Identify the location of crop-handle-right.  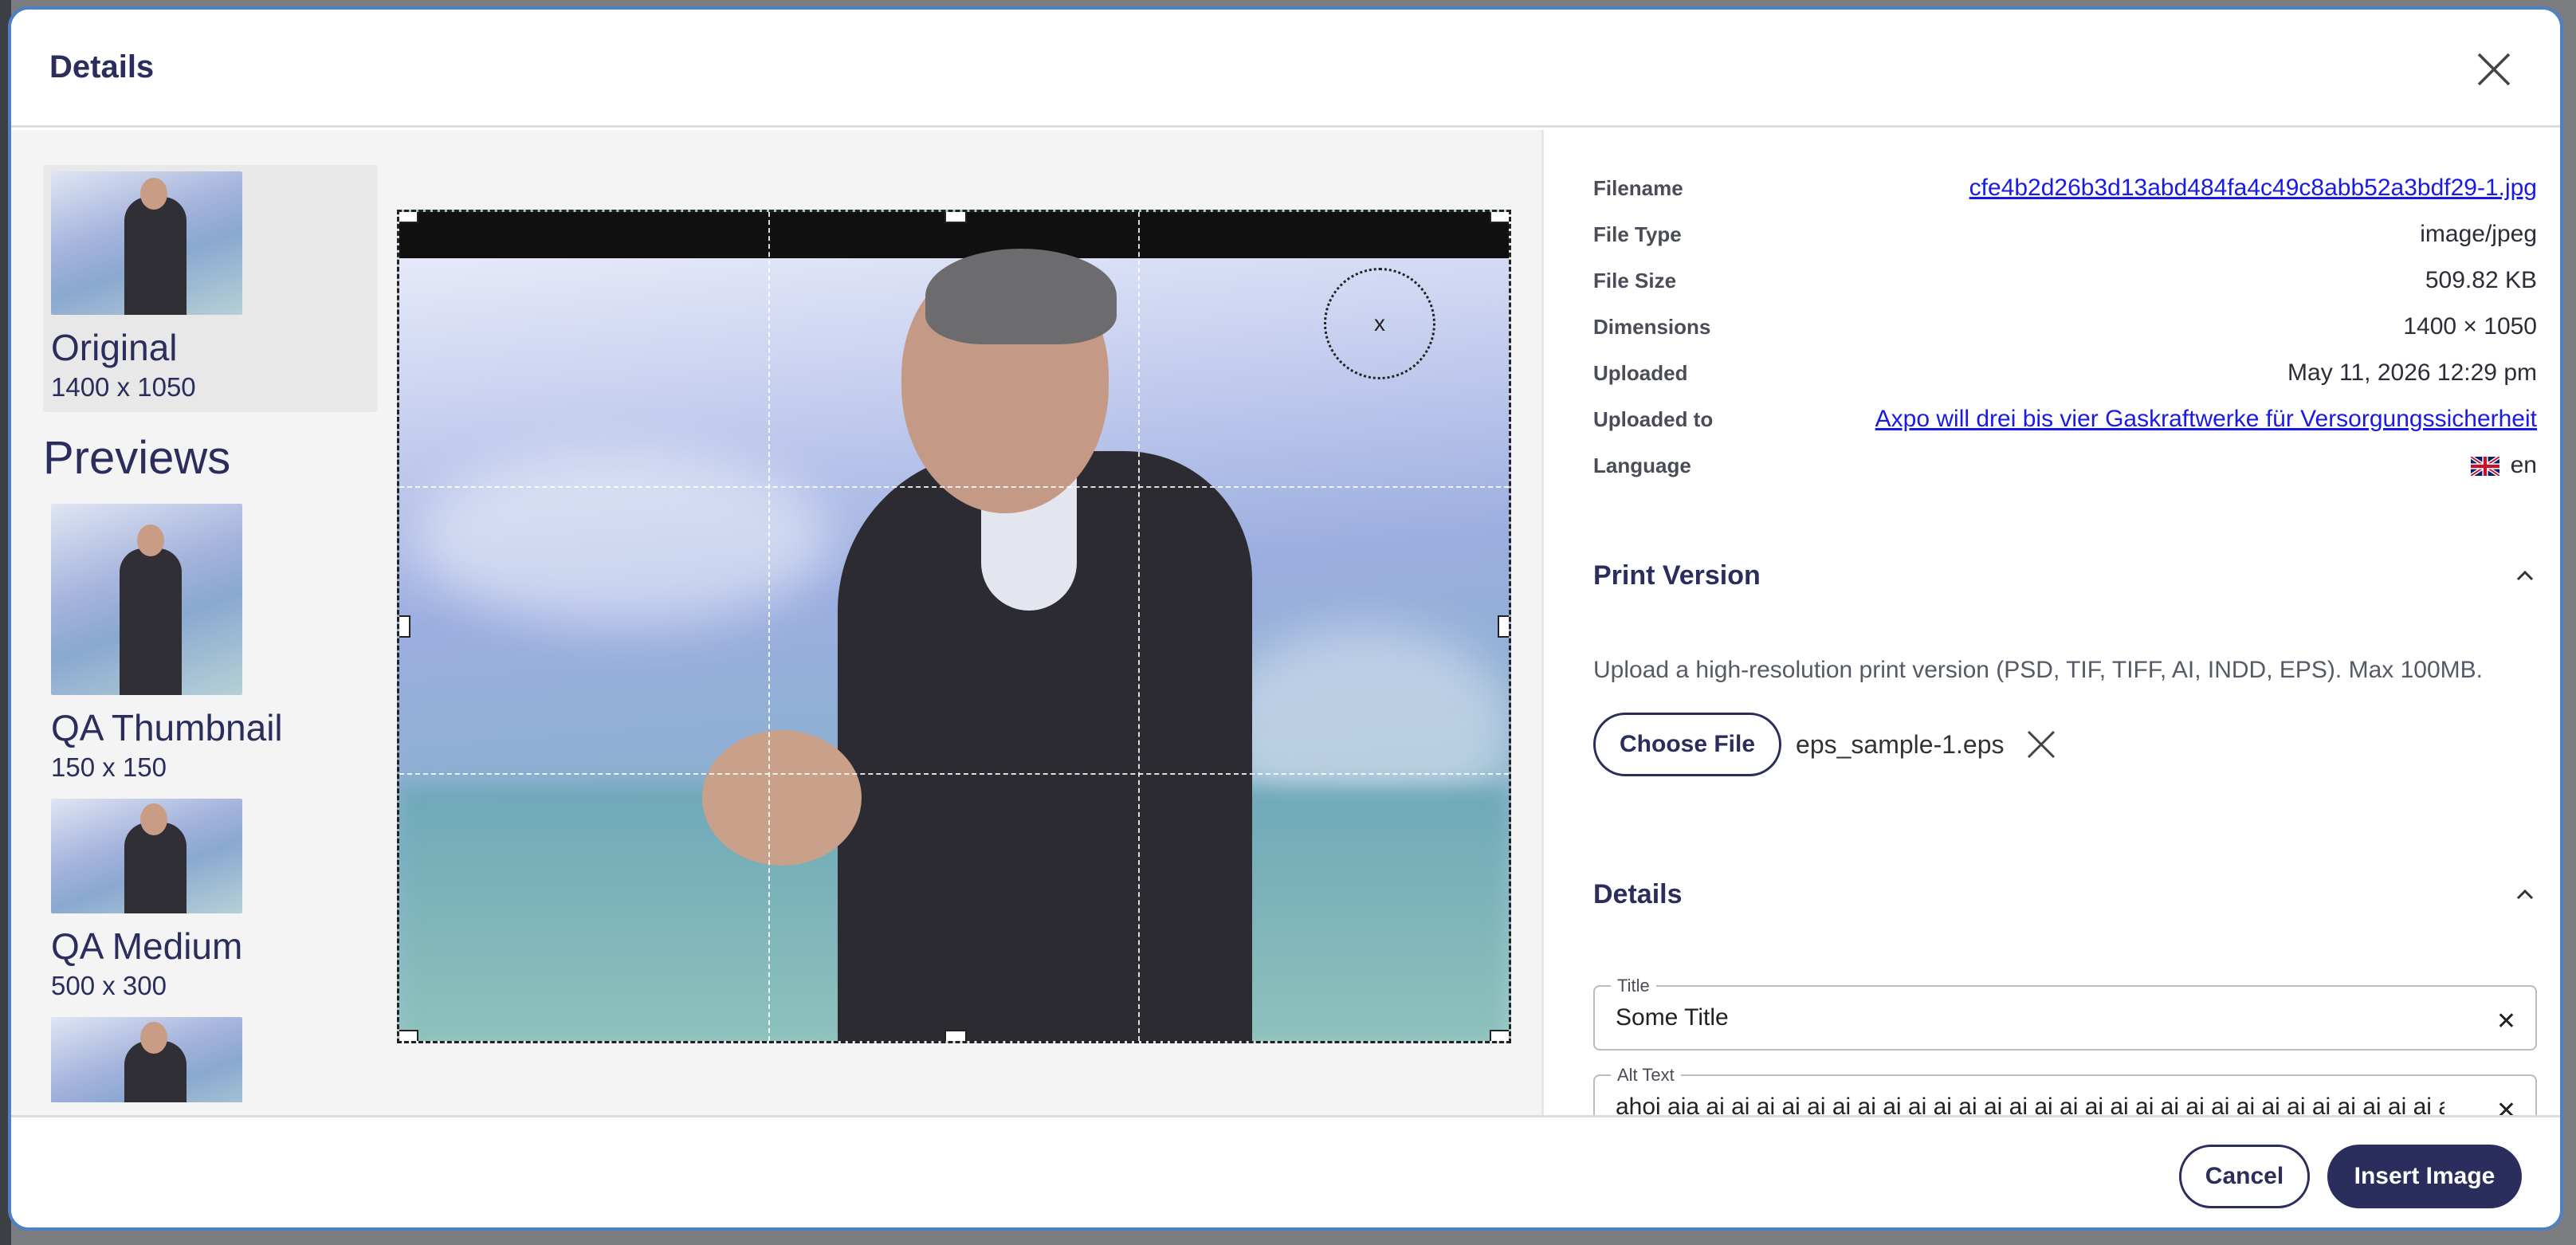
(1503, 626).